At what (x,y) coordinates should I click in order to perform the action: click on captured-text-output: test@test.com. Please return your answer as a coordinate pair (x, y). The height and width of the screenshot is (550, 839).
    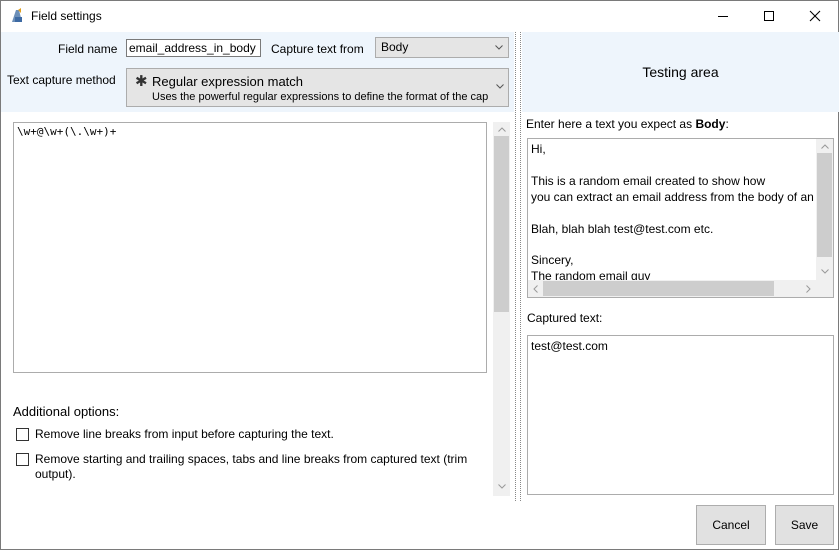
    Looking at the image, I should click on (680, 415).